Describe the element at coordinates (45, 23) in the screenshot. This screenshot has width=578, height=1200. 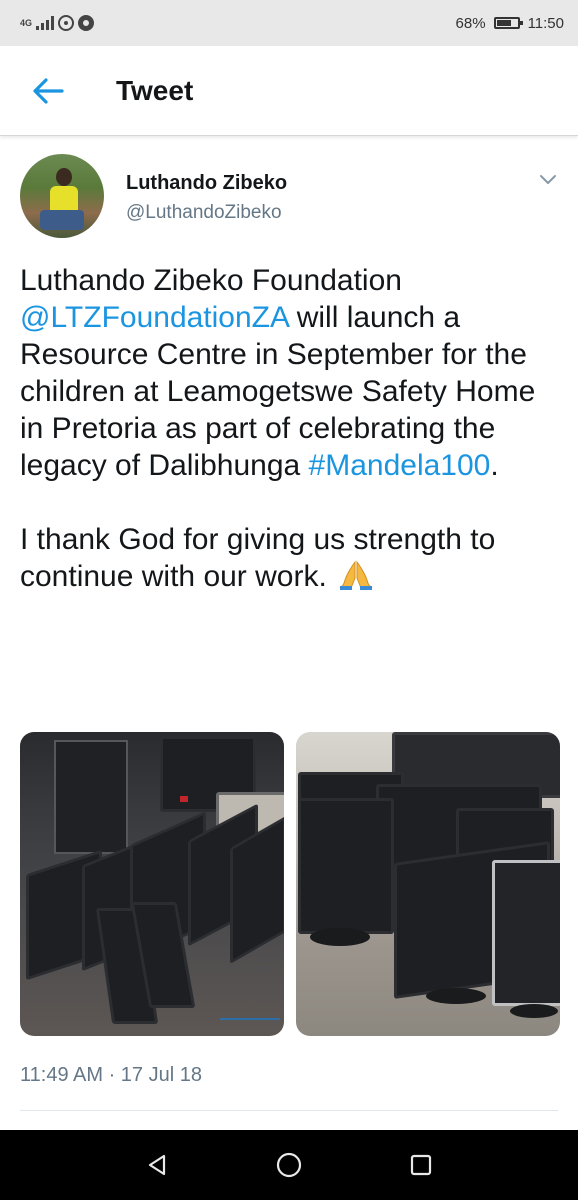
I see `signal-icon` at that location.